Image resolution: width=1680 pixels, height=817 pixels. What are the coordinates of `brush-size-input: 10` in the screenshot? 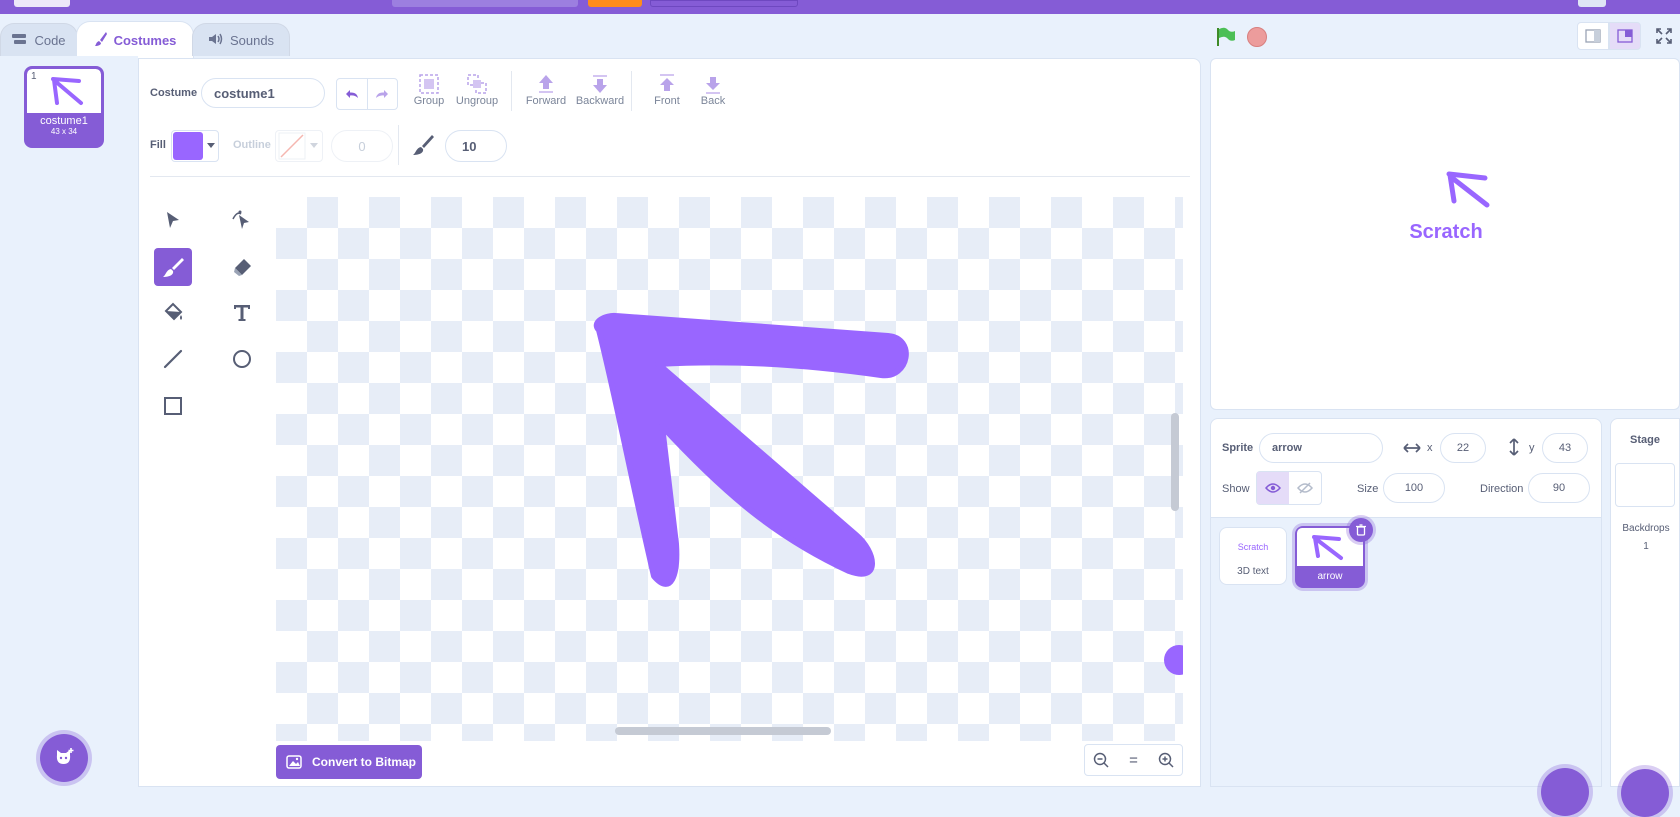 It's located at (476, 146).